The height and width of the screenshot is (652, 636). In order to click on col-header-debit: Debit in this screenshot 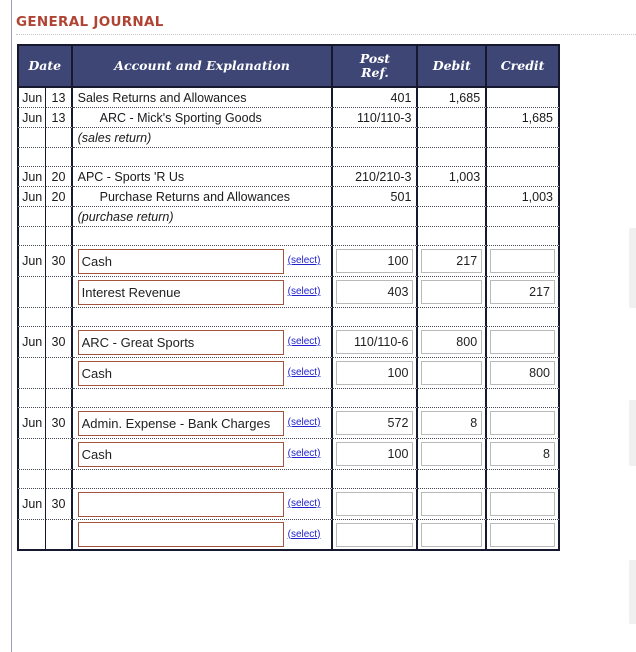, I will do `click(453, 66)`.